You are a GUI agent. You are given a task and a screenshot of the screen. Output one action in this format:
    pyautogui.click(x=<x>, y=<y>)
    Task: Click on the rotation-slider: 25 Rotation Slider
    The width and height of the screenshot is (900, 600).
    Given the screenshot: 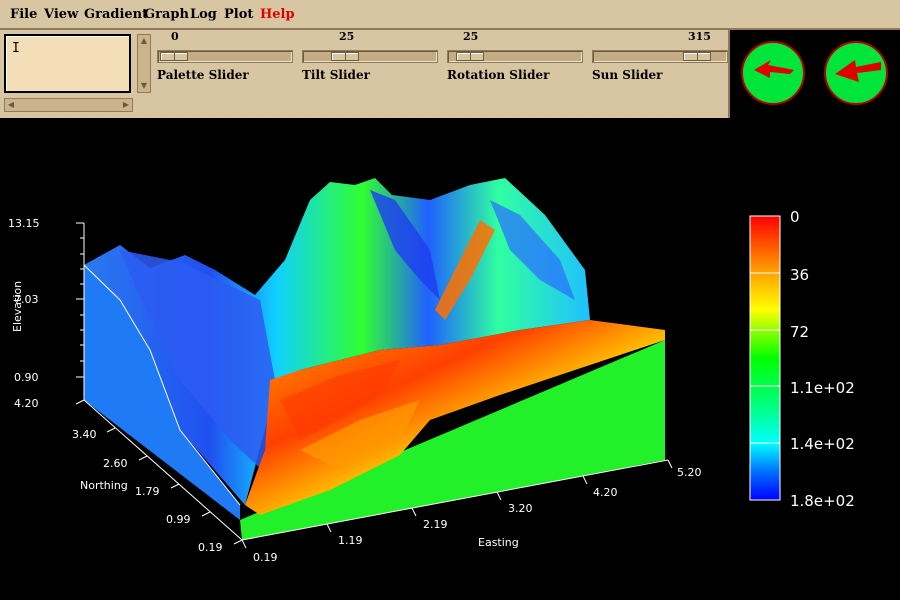 What is the action you would take?
    pyautogui.click(x=517, y=60)
    